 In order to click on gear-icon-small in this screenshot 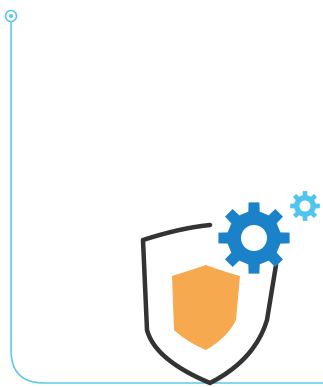, I will do `click(305, 206)`.